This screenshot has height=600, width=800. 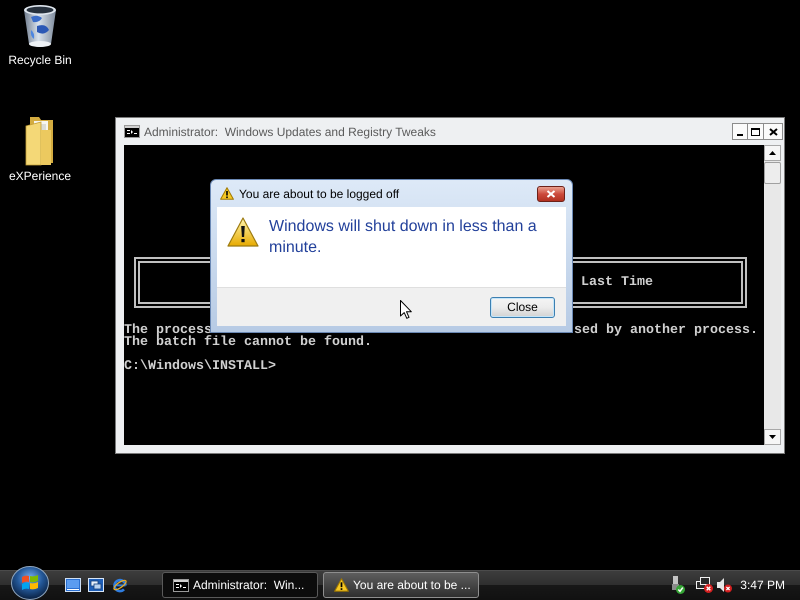 I want to click on icon-label: Recycle Bin, so click(x=40, y=60).